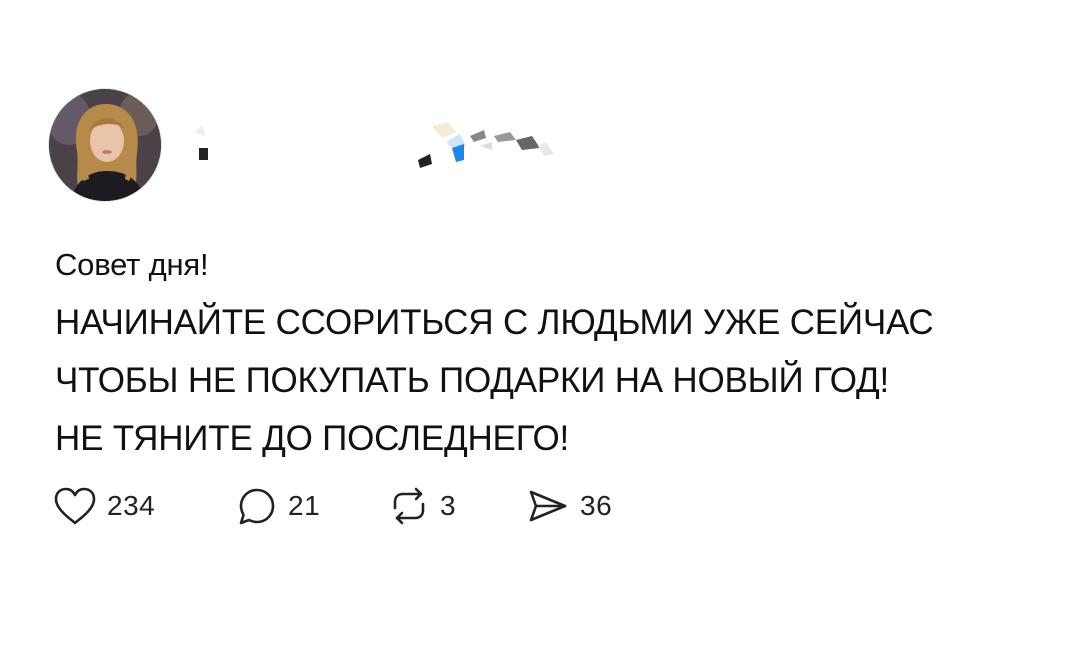 The image size is (1080, 655). I want to click on send-icon, so click(548, 506).